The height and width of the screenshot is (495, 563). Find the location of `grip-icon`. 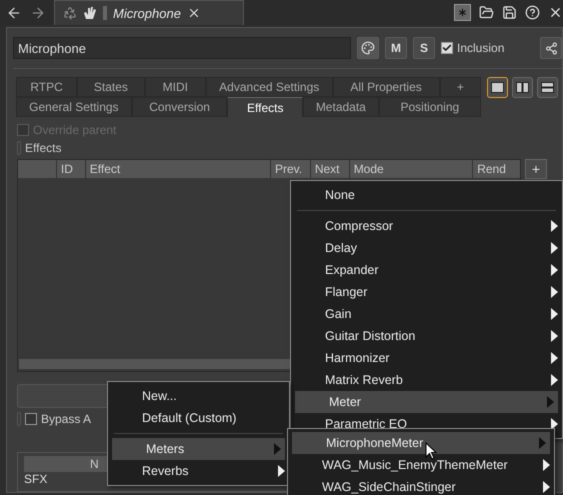

grip-icon is located at coordinates (105, 13).